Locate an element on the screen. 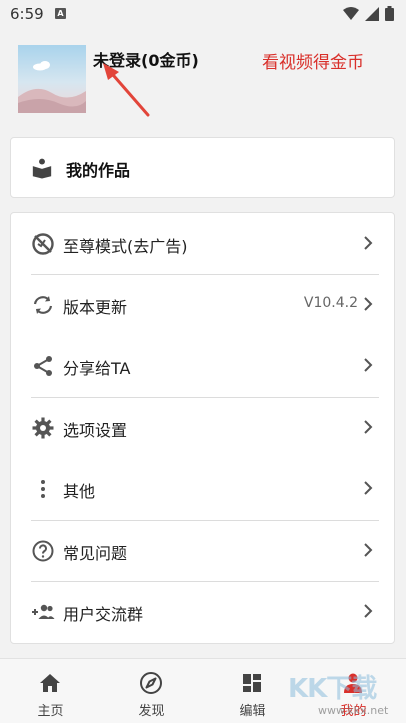 This screenshot has height=723, width=406. menu-label: 至尊模式(去广告) is located at coordinates (125, 246).